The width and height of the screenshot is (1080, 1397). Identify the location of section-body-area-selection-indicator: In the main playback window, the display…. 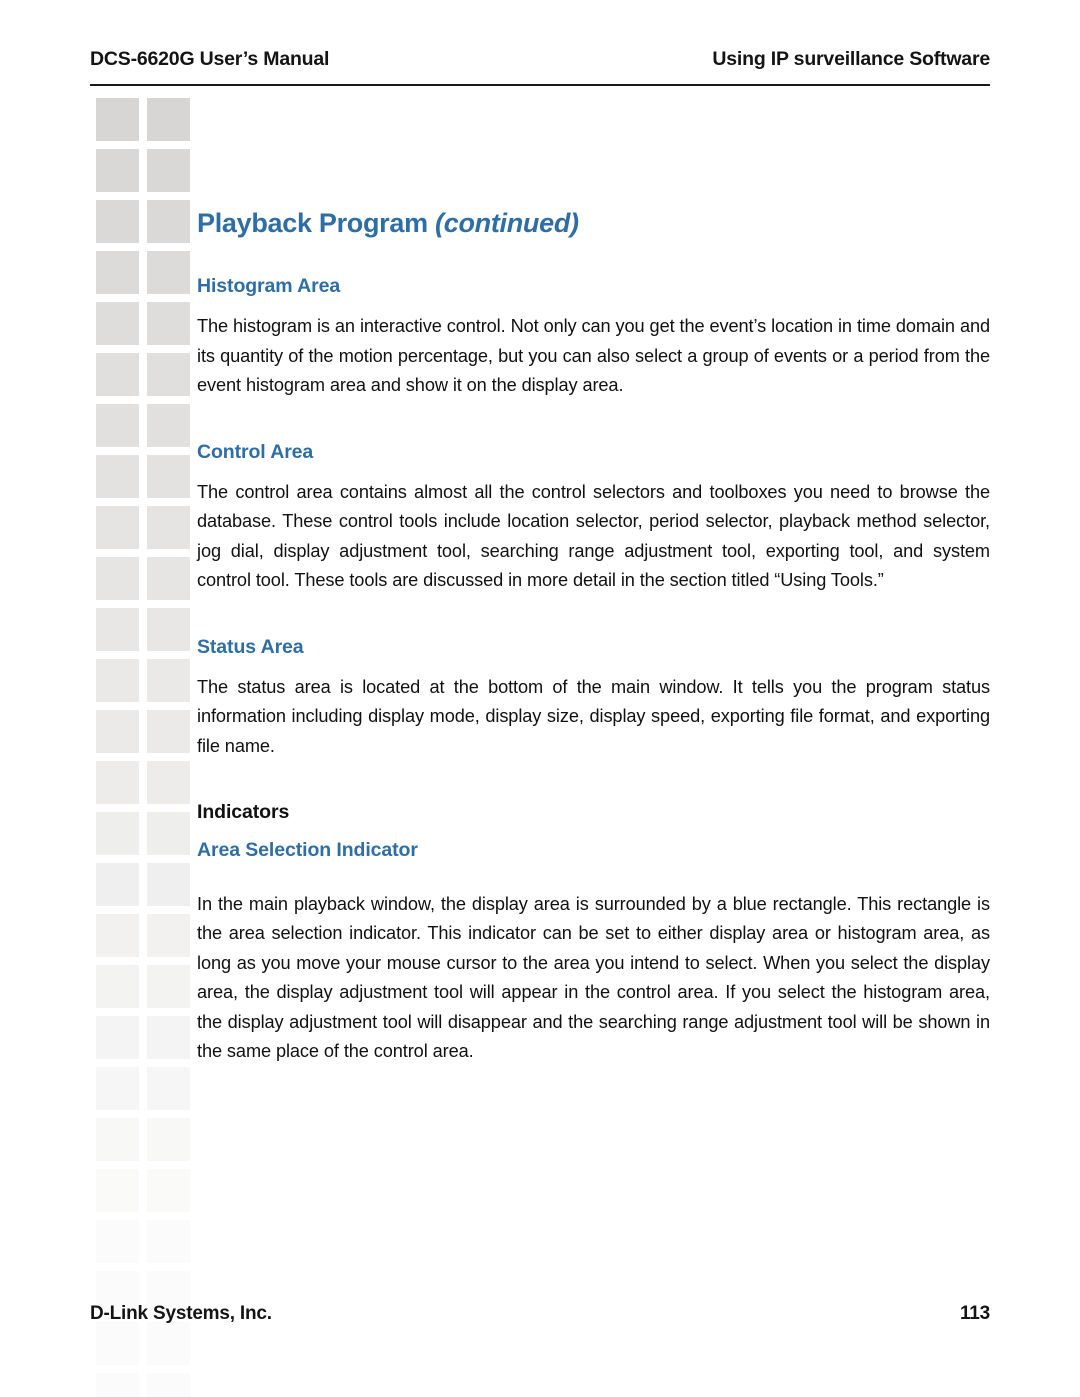
(593, 978).